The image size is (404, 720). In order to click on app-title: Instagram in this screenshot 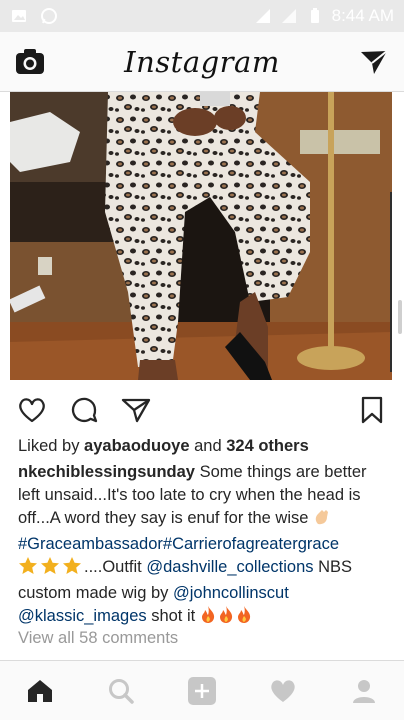, I will do `click(202, 61)`.